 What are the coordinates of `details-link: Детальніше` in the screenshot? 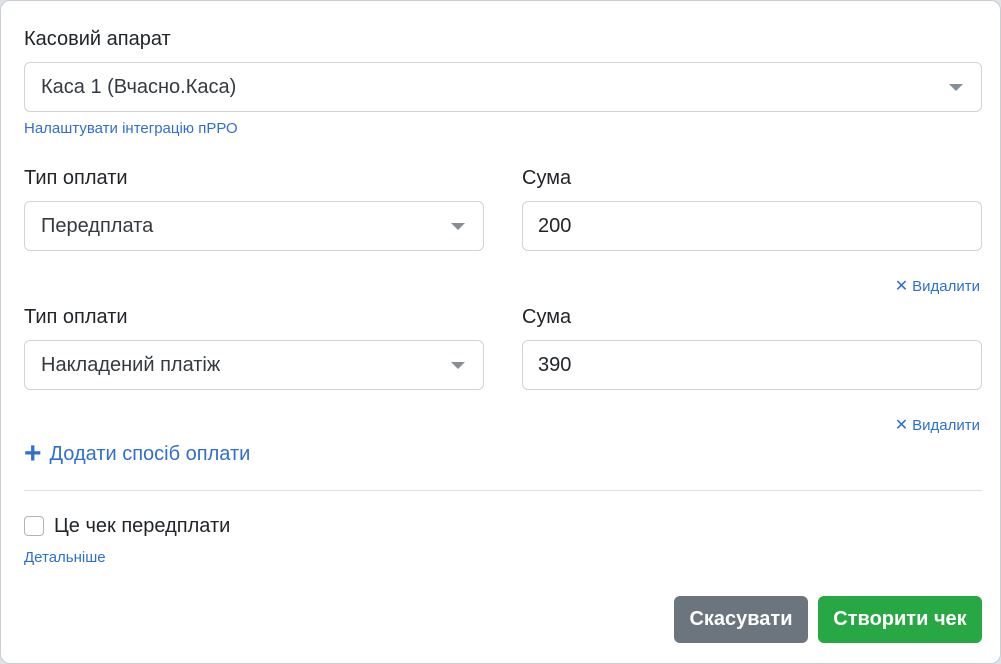 It's located at (65, 558).